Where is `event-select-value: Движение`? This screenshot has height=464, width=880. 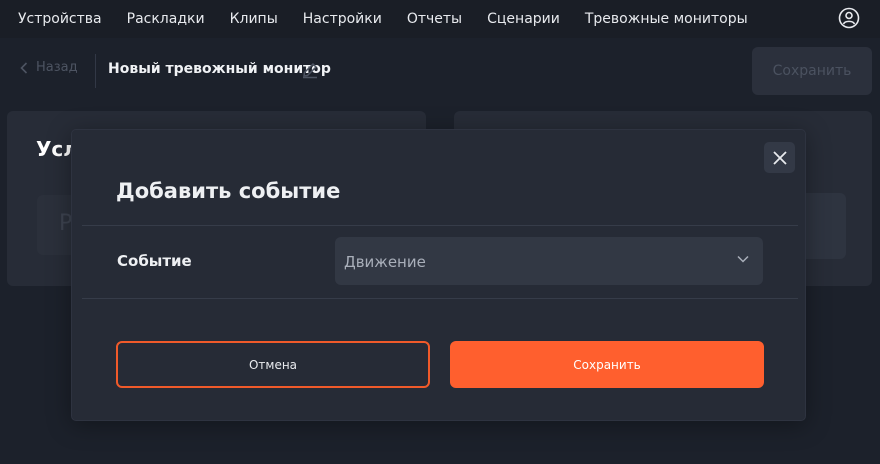 event-select-value: Движение is located at coordinates (385, 262).